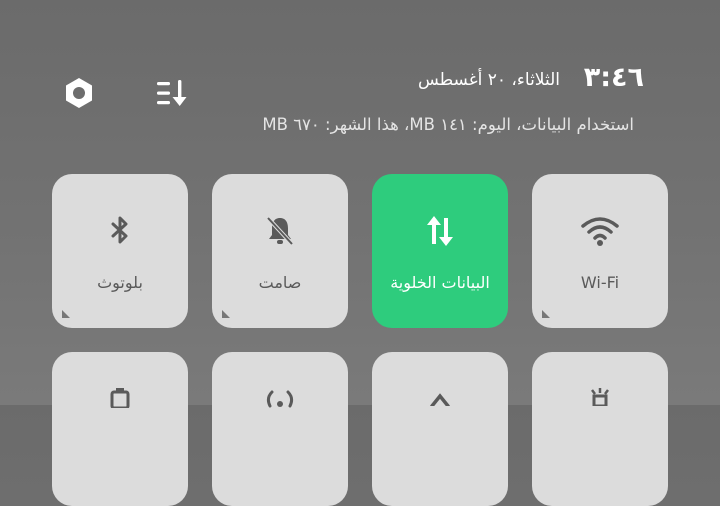 The width and height of the screenshot is (720, 506). I want to click on bell-off-icon, so click(280, 231).